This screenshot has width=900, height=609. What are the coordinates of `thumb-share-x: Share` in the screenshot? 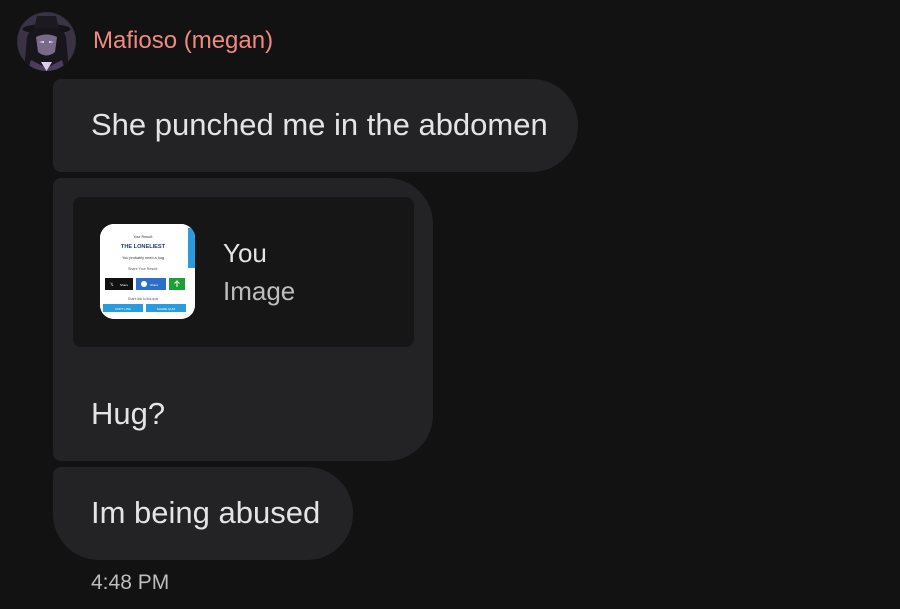 It's located at (124, 285).